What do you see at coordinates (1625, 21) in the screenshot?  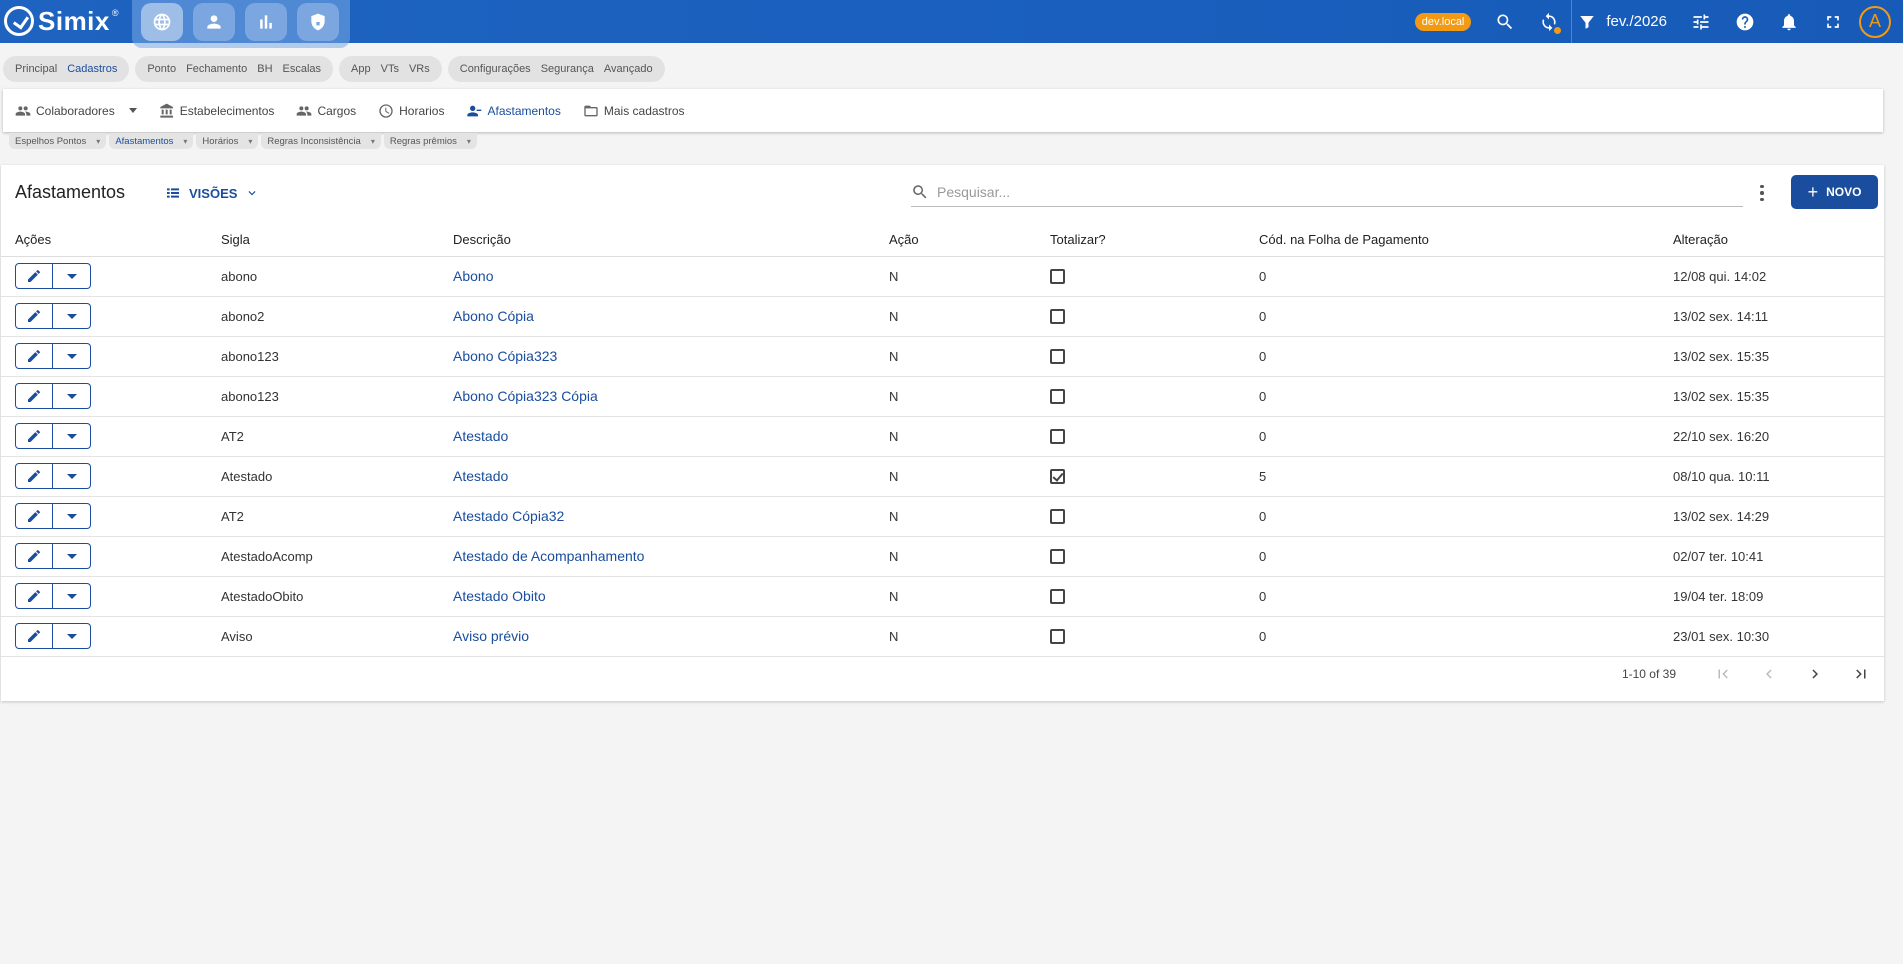 I see `period-filter: fev./2026` at bounding box center [1625, 21].